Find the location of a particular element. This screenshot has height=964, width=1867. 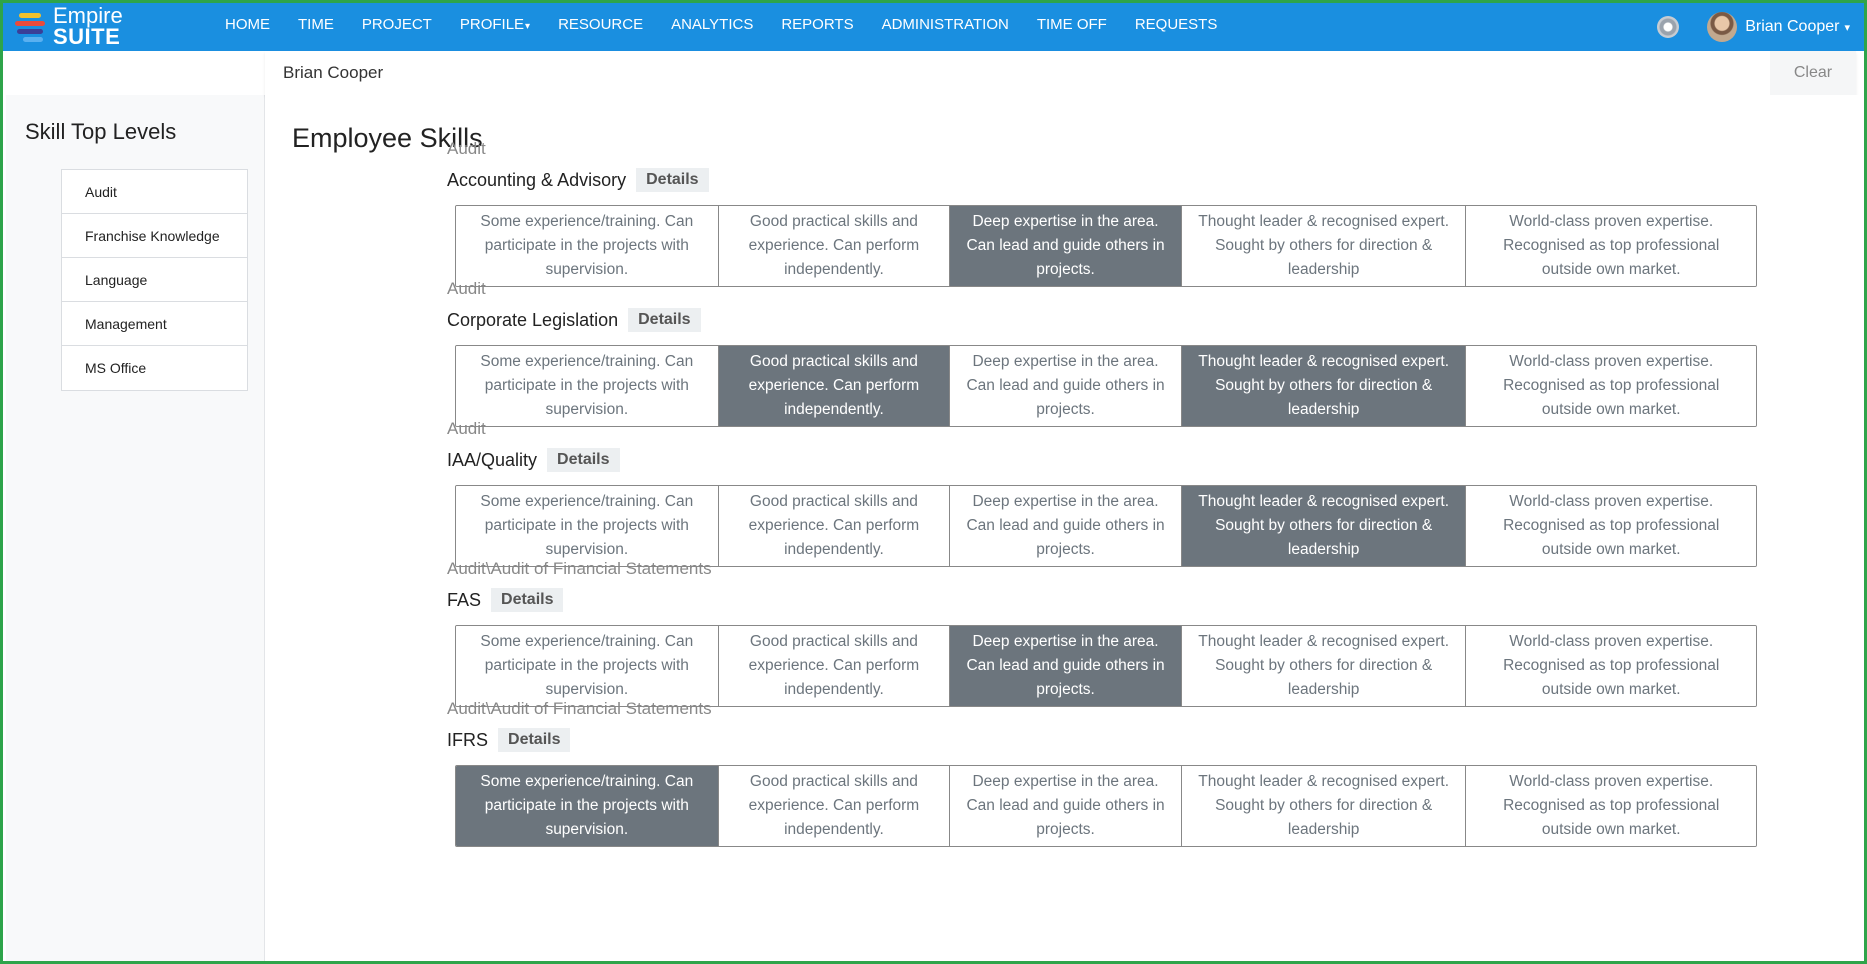

nav-reports: REPORTS is located at coordinates (817, 24).